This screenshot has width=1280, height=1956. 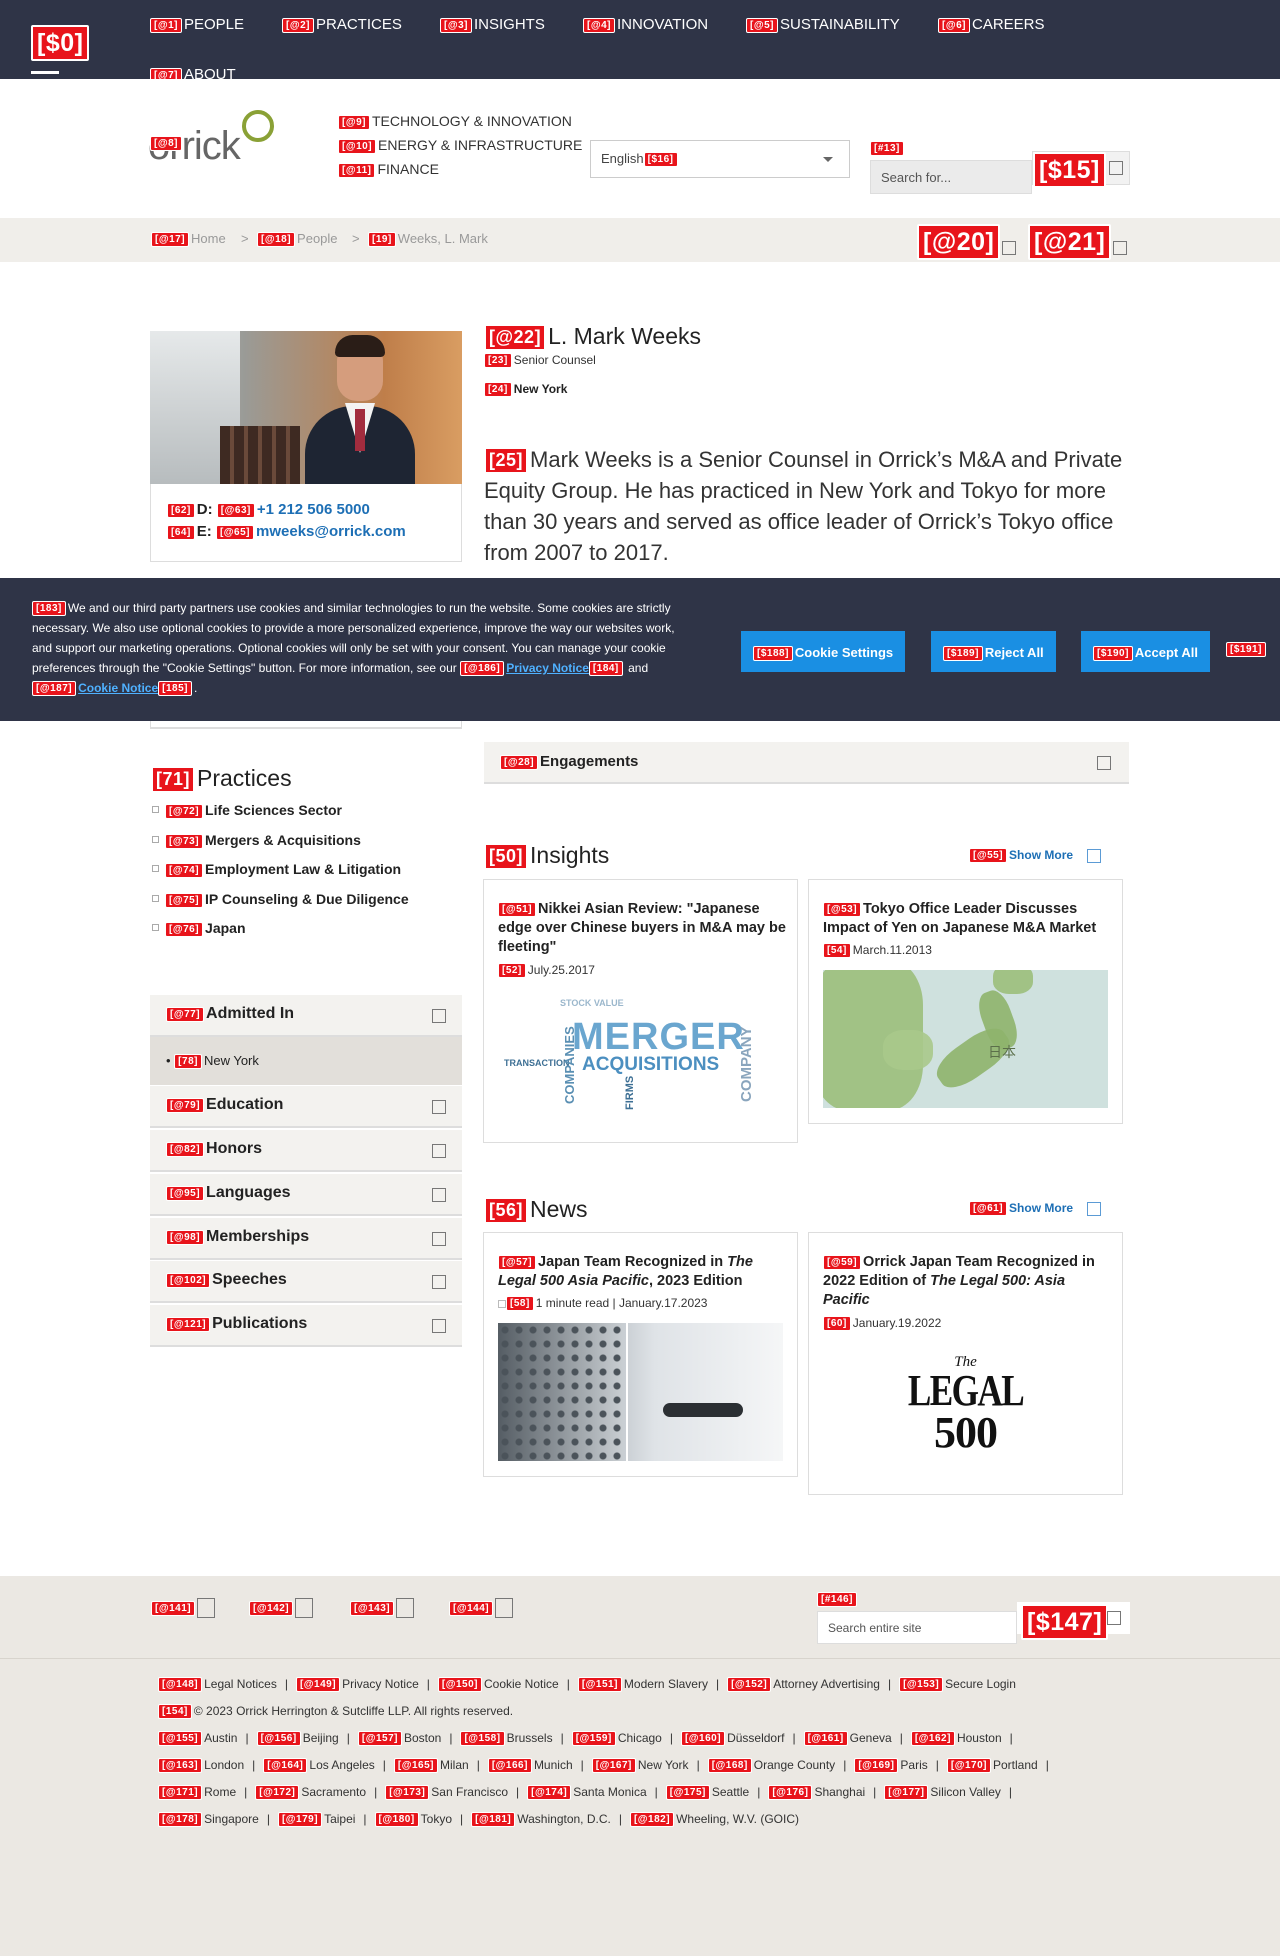 I want to click on nav-sustainability: [@5] SUSTAINABILITY, so click(x=823, y=24).